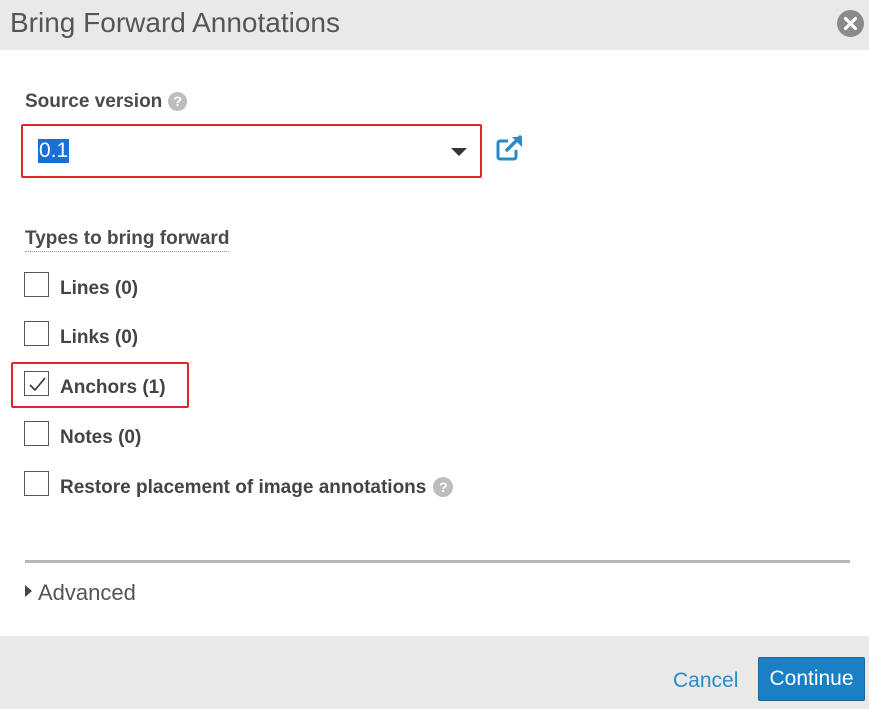 The image size is (869, 709). Describe the element at coordinates (459, 152) in the screenshot. I see `caret-down-icon` at that location.